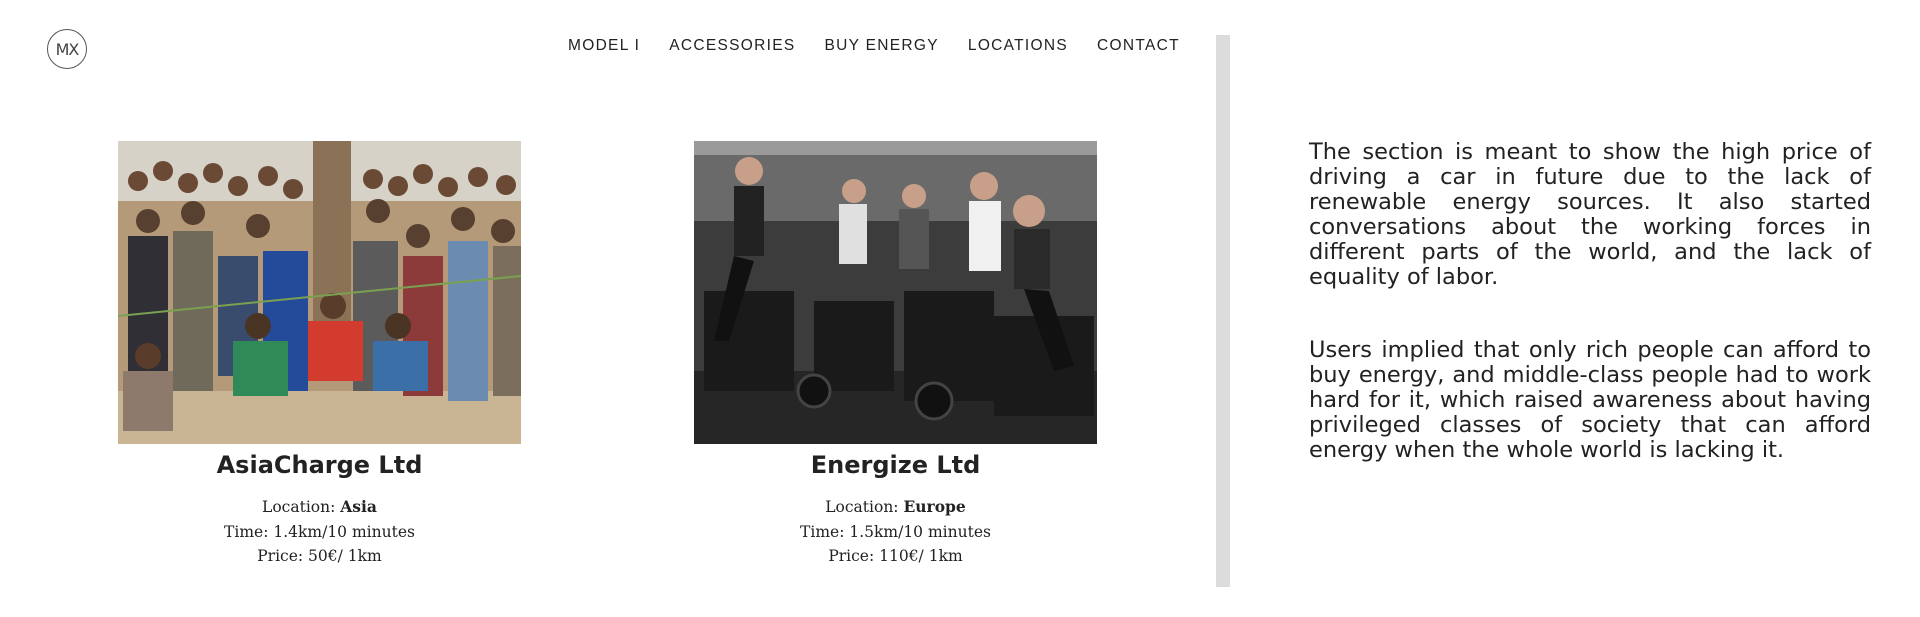 This screenshot has height=617, width=1920. What do you see at coordinates (604, 46) in the screenshot?
I see `nav-model-i: MODEL I` at bounding box center [604, 46].